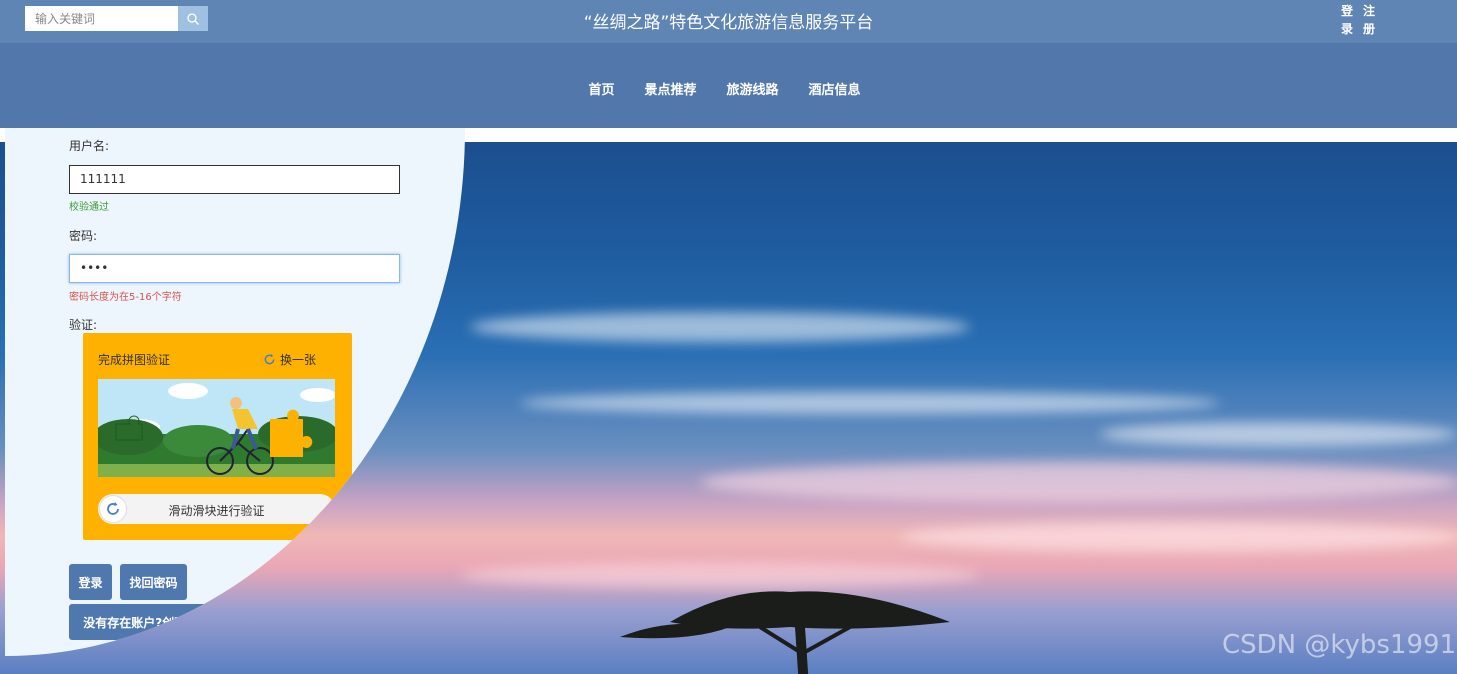 This screenshot has width=1457, height=674. What do you see at coordinates (1368, 11) in the screenshot?
I see `register-link-char: 注` at bounding box center [1368, 11].